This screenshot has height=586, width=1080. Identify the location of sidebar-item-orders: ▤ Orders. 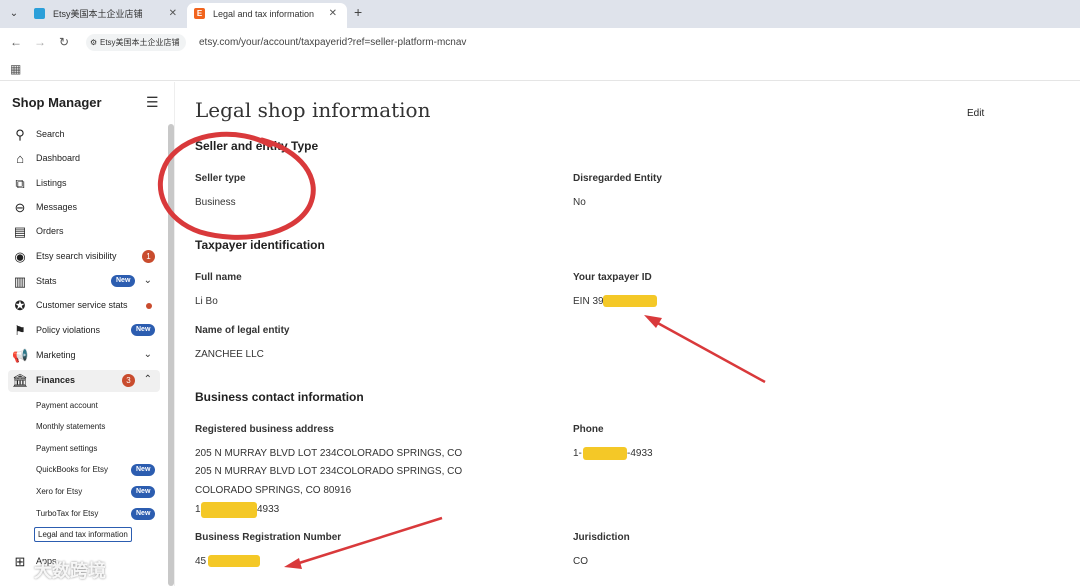
(84, 232).